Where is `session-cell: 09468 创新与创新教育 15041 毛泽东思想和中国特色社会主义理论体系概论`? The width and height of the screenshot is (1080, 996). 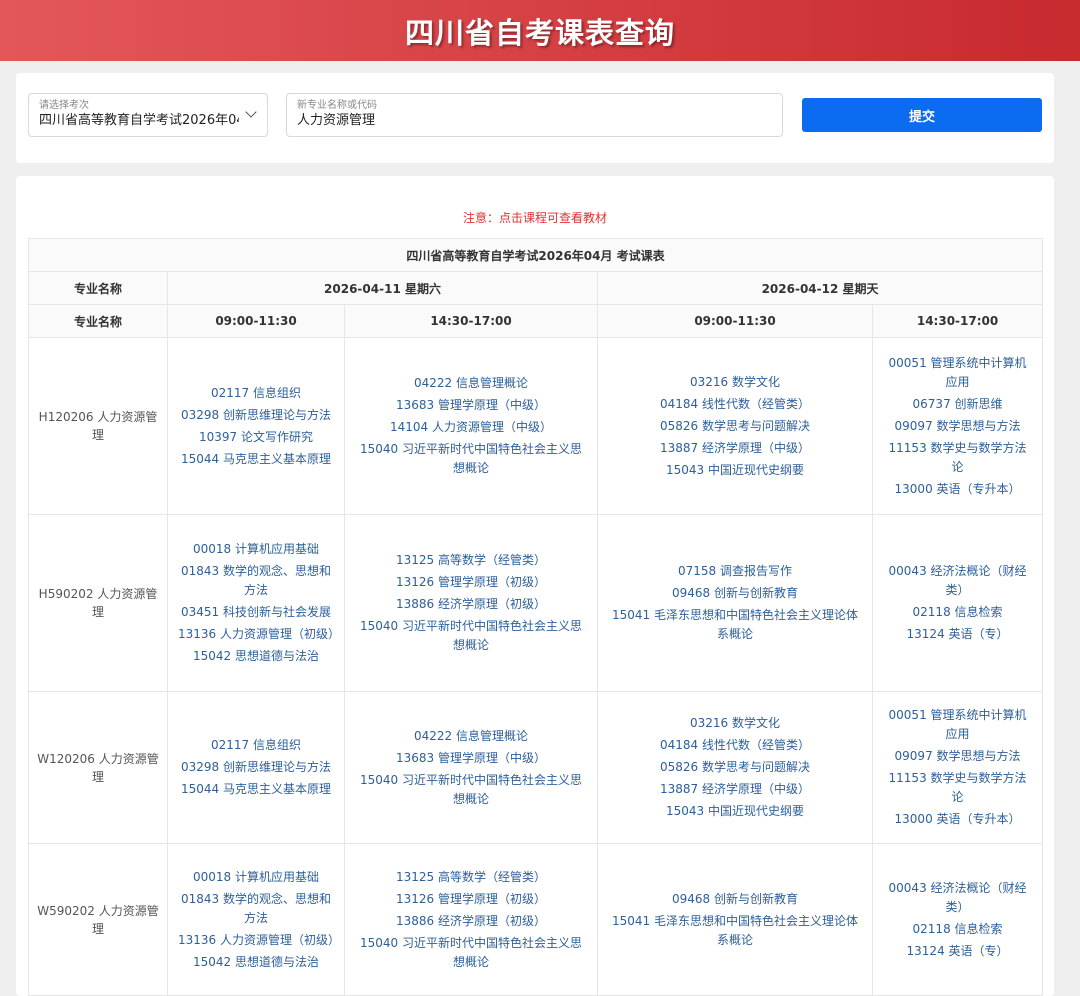
session-cell: 09468 创新与创新教育 15041 毛泽东思想和中国特色社会主义理论体系概论 is located at coordinates (735, 919).